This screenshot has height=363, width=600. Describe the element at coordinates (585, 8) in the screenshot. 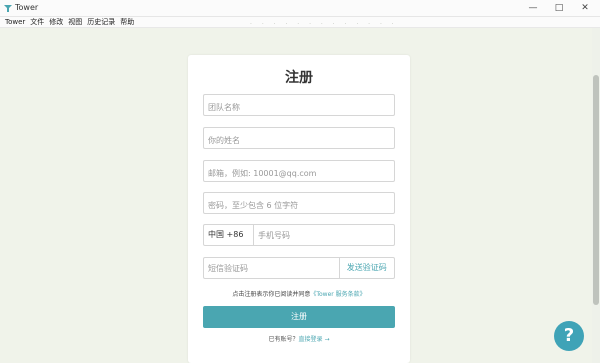

I see `close-button: ✕` at that location.